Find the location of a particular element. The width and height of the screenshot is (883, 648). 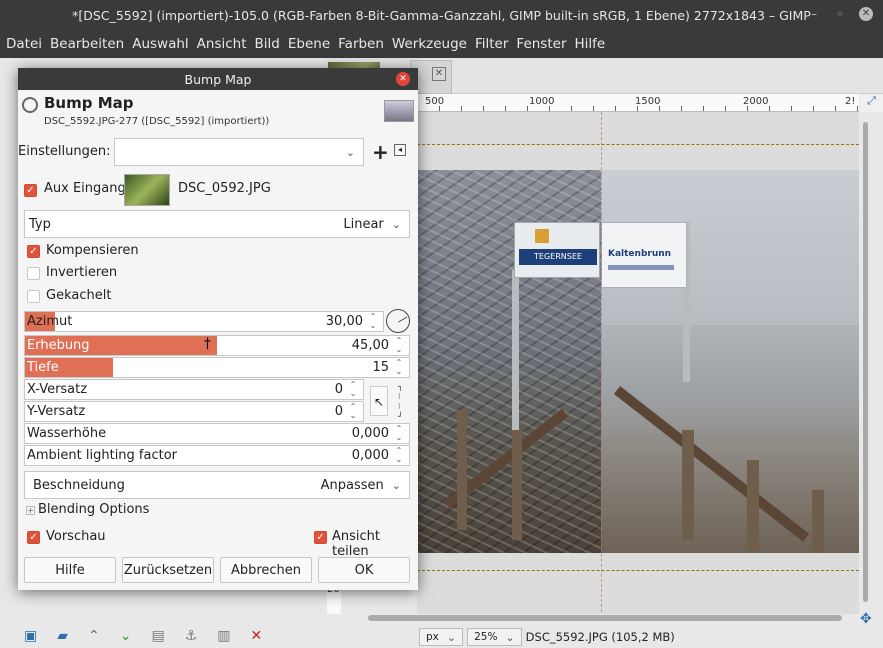

cancel-button: Abbrechen is located at coordinates (266, 570).